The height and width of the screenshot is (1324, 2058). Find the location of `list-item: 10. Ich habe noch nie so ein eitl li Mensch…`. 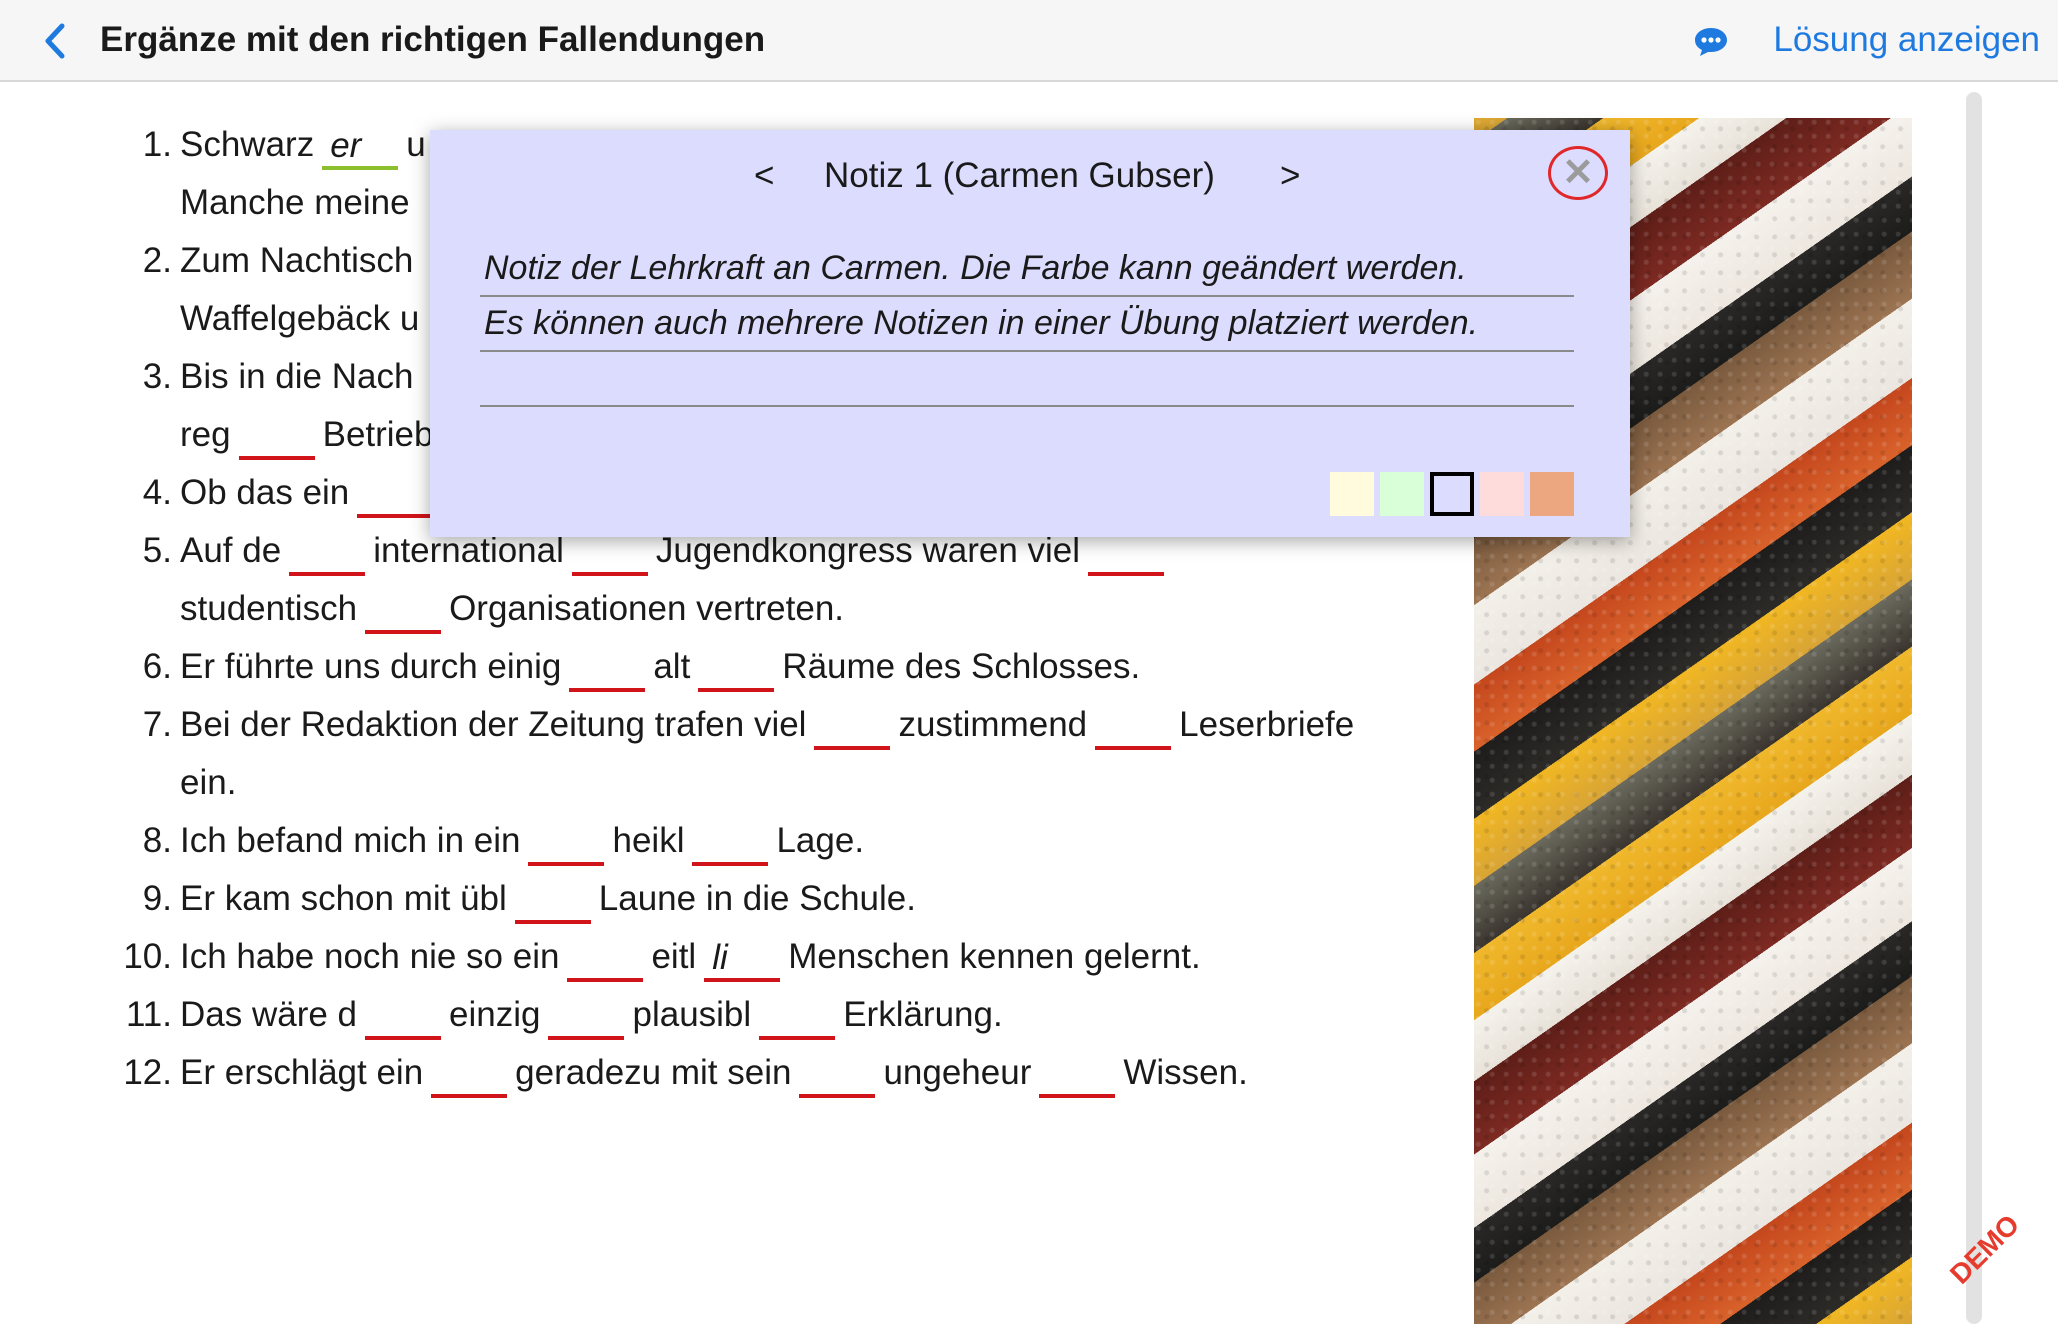

list-item: 10. Ich habe noch nie so ein eitl li Mensch… is located at coordinates (785, 957).